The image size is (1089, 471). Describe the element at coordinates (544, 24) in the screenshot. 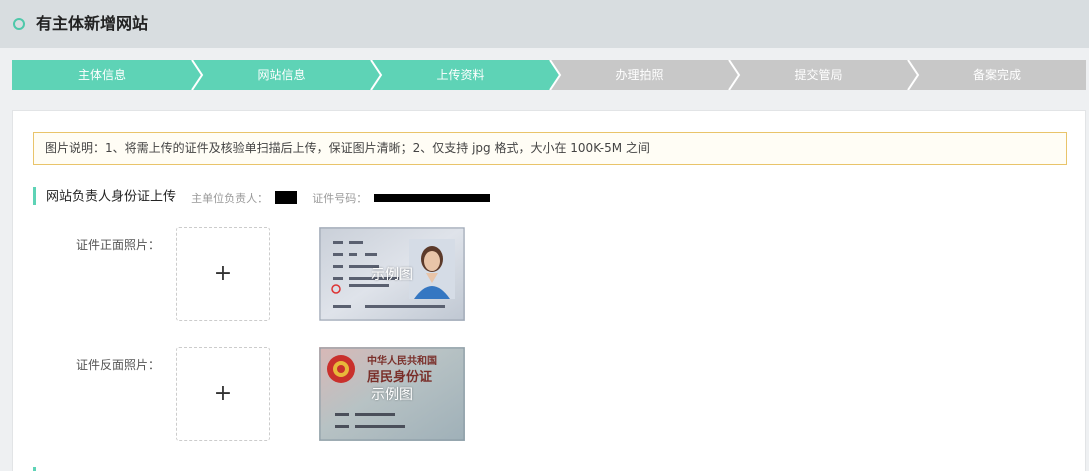

I see `page-header: 有主体新增网站` at that location.